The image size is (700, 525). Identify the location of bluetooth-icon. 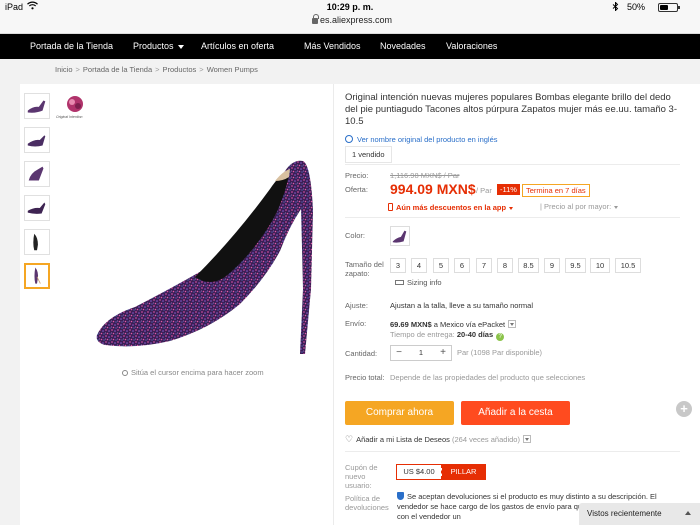
(615, 7).